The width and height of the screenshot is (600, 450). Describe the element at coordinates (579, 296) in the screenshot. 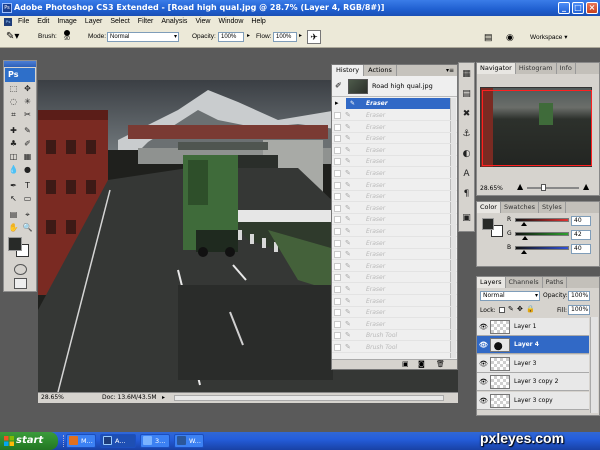

I see `layer-opacity-input: 100%` at that location.